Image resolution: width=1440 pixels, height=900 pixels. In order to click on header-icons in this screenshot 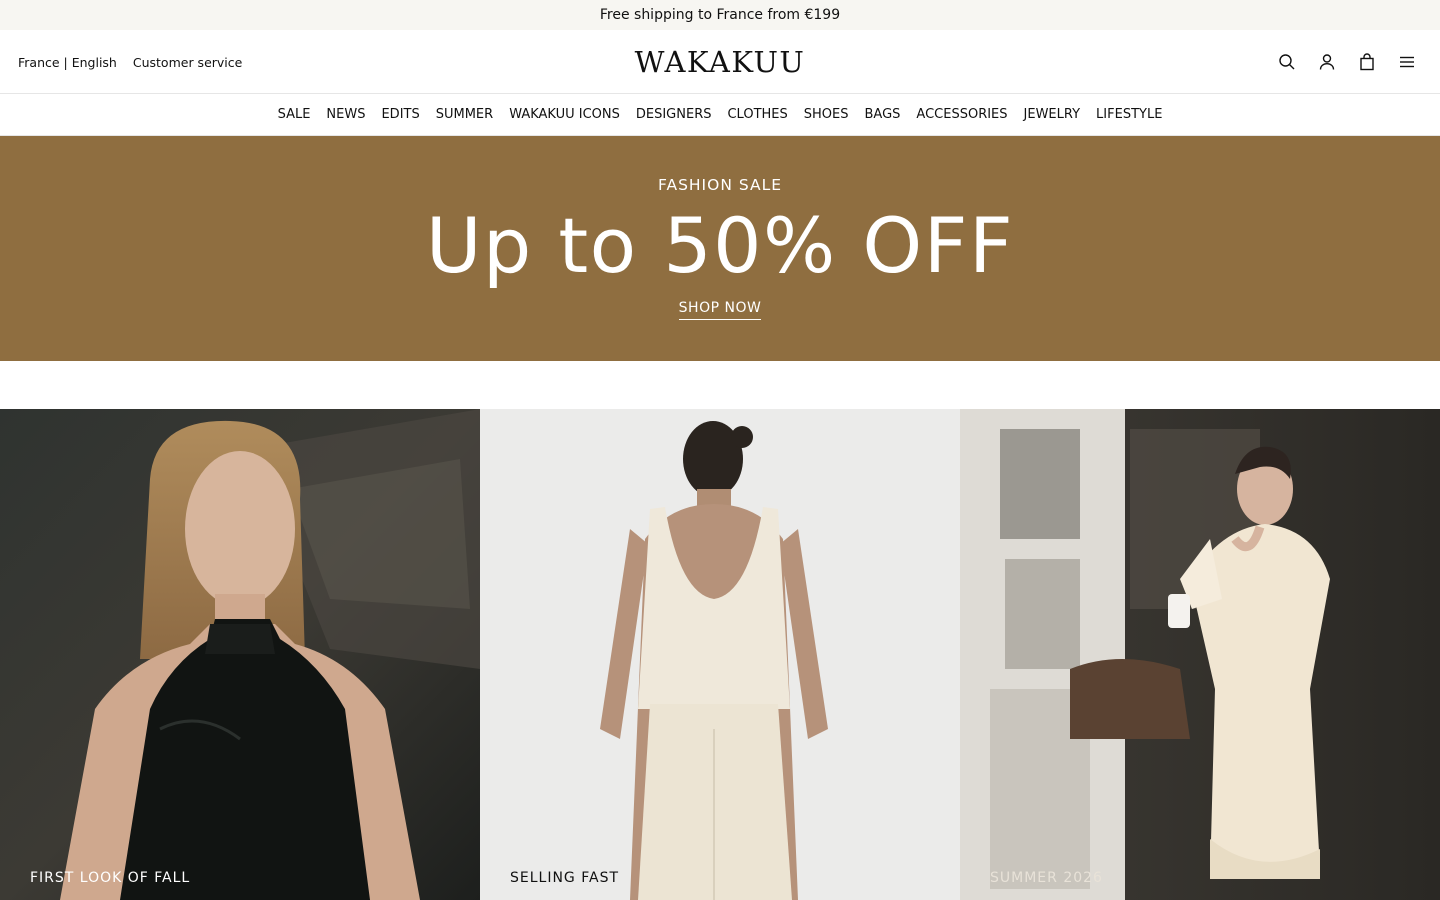, I will do `click(1347, 62)`.